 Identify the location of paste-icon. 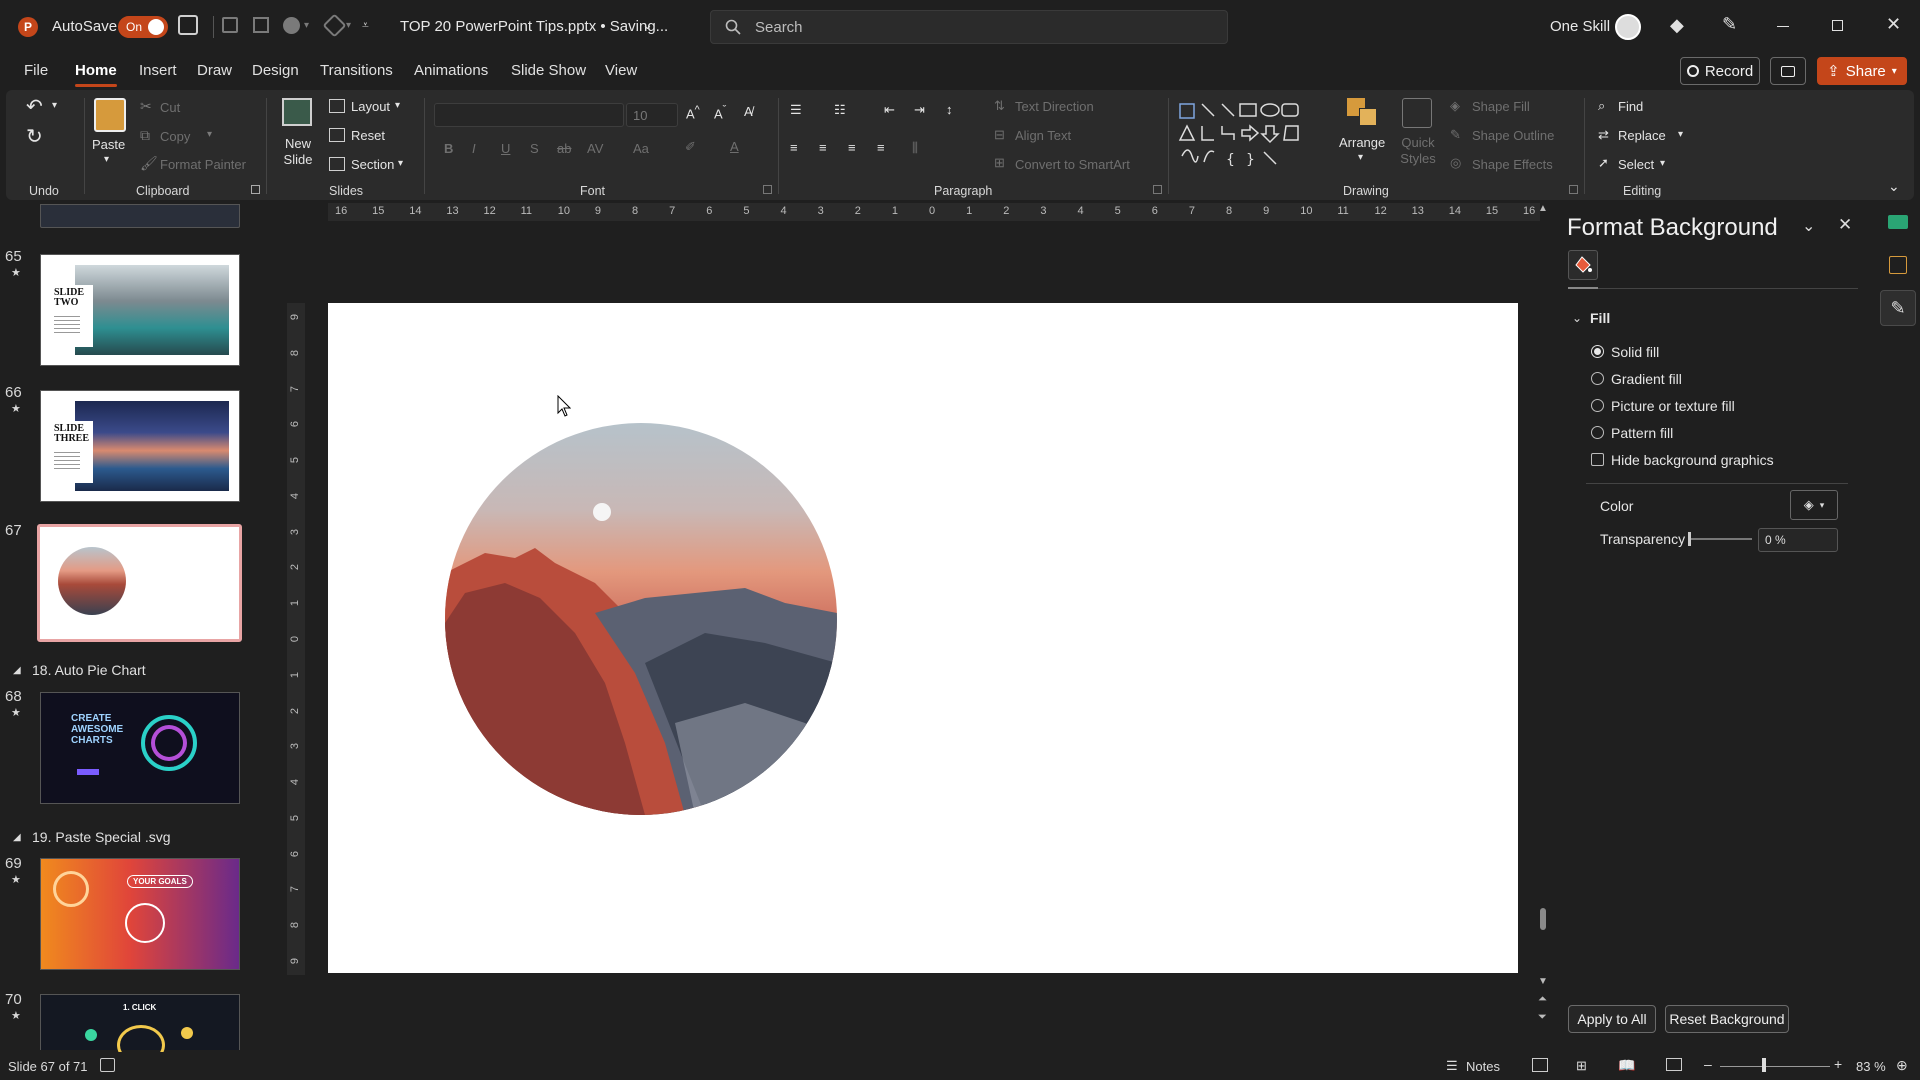
(110, 115).